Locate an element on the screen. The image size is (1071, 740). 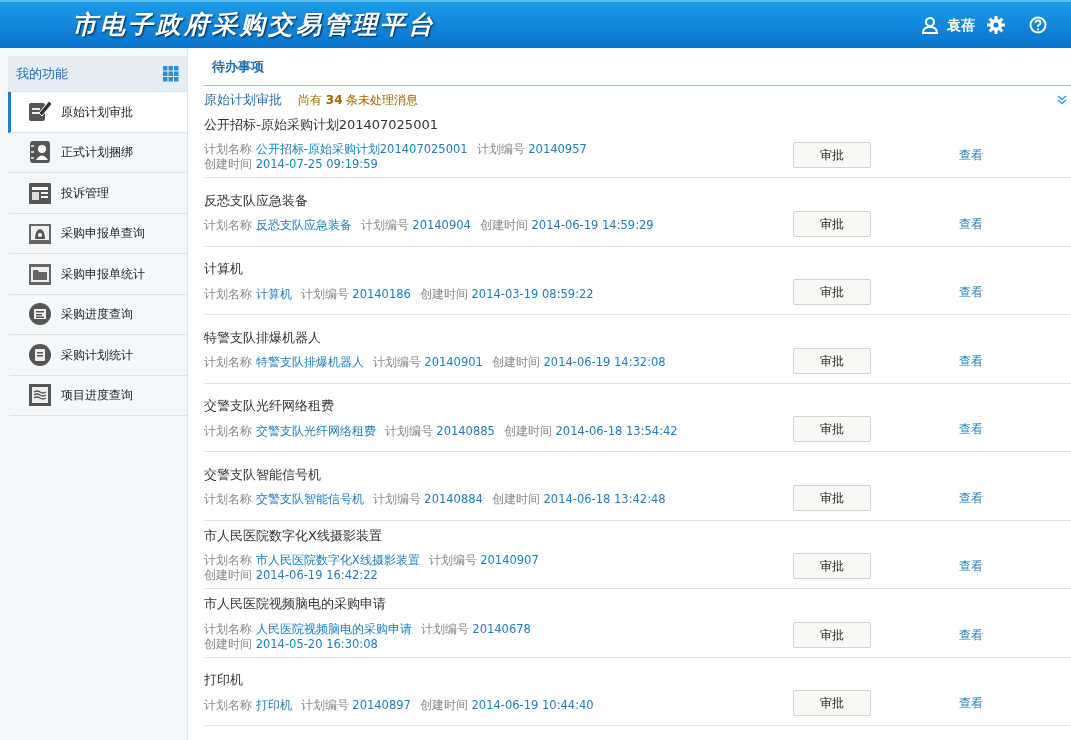
field-value: 2014-07-25 09:19:59 is located at coordinates (316, 164).